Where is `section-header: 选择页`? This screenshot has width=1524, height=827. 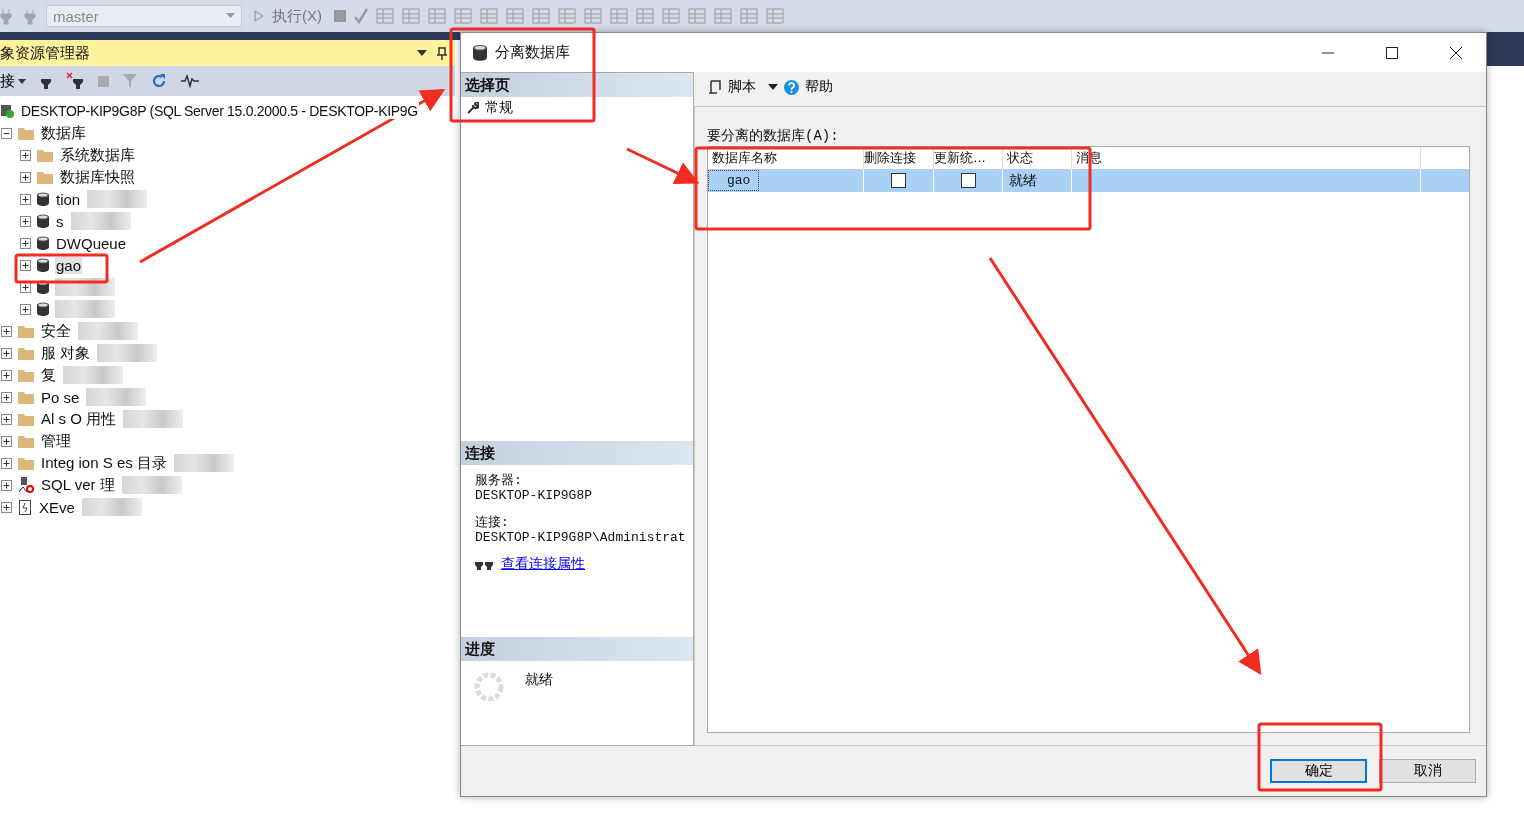 section-header: 选择页 is located at coordinates (577, 85).